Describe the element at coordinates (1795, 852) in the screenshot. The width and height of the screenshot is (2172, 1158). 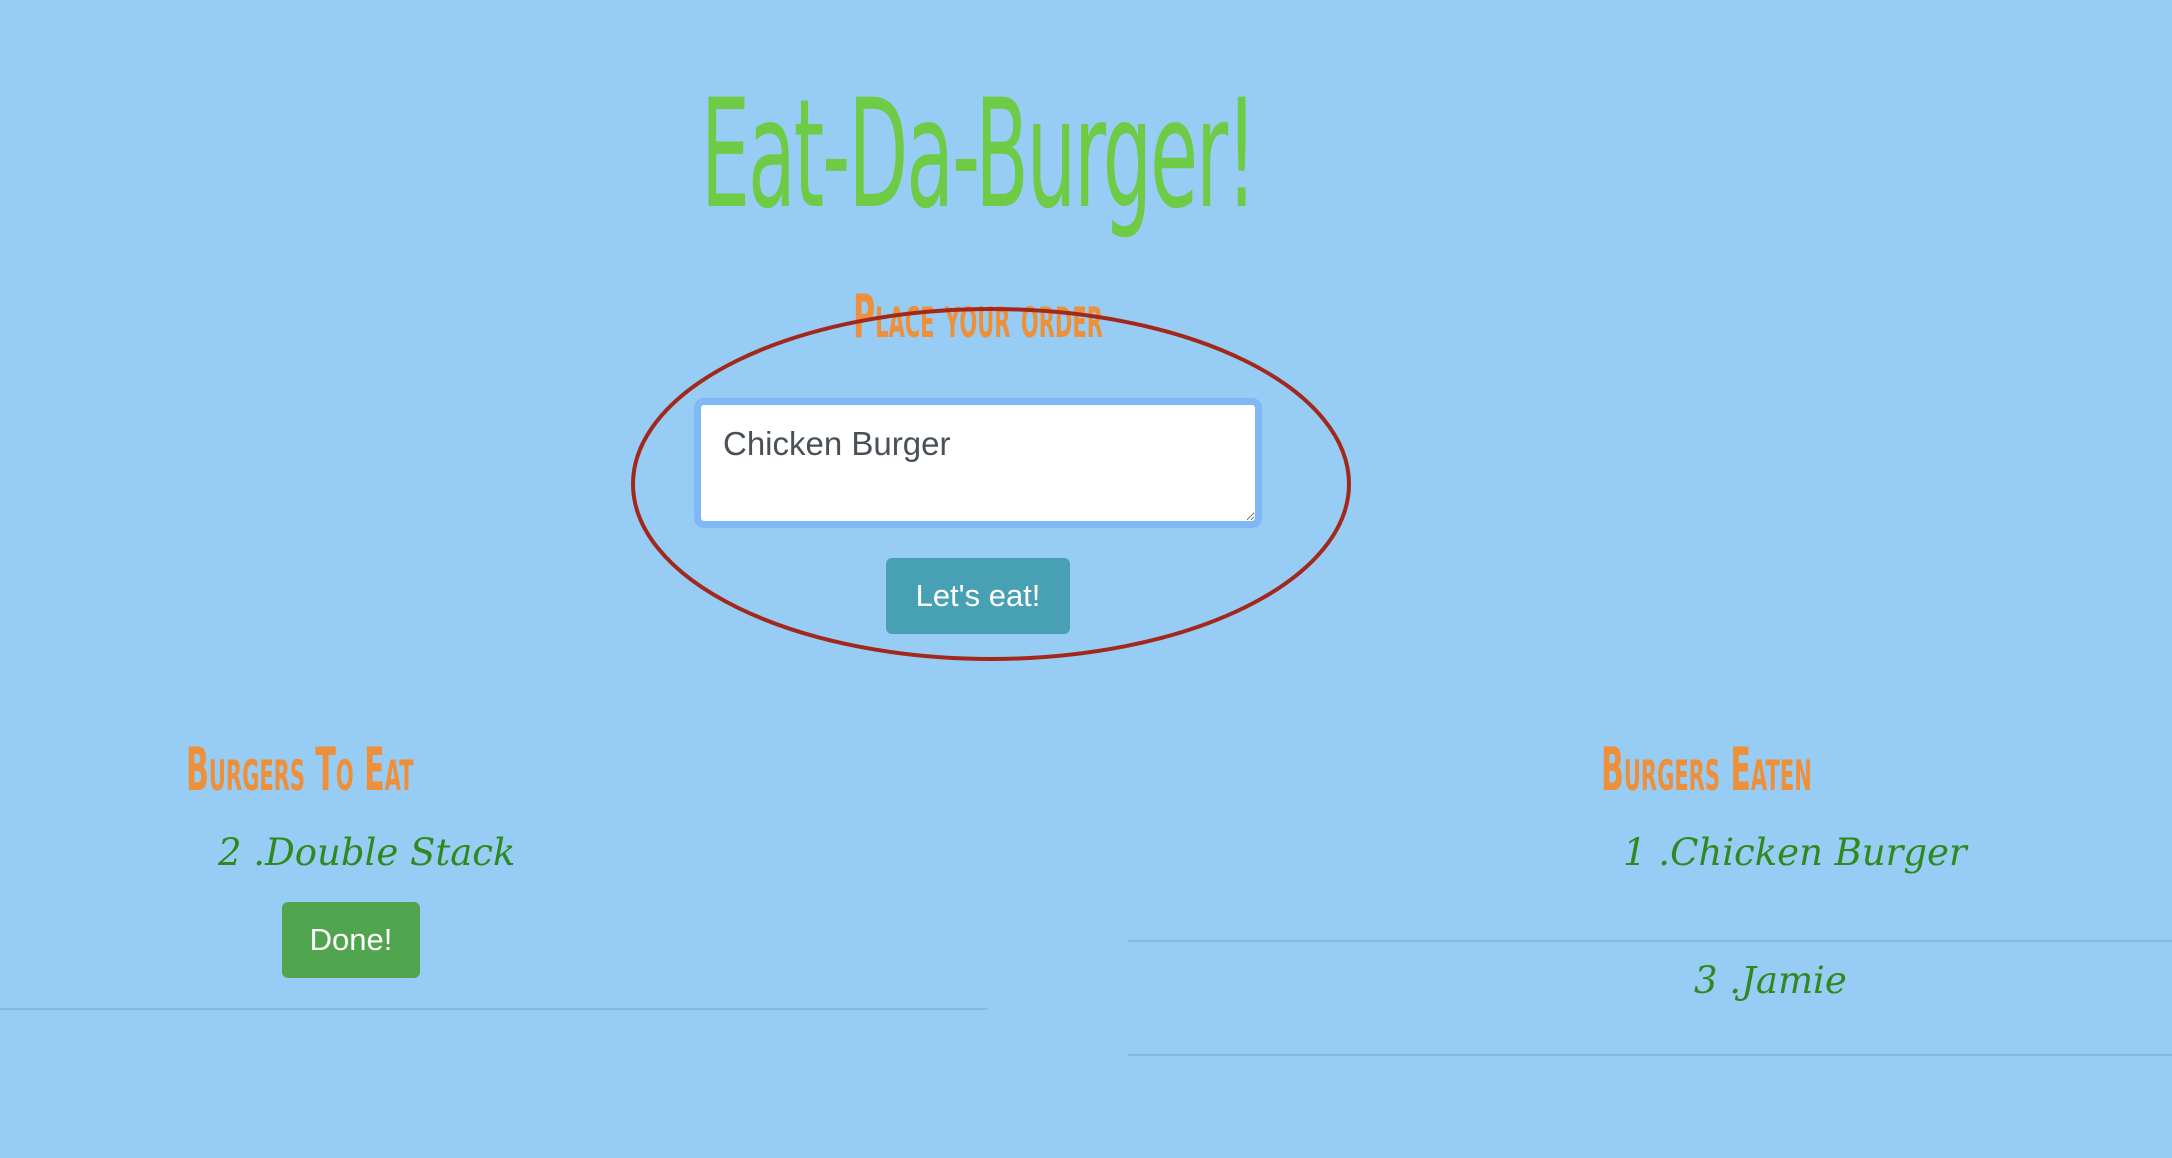
I see `burger-label: 1 .Chicken Burger` at that location.